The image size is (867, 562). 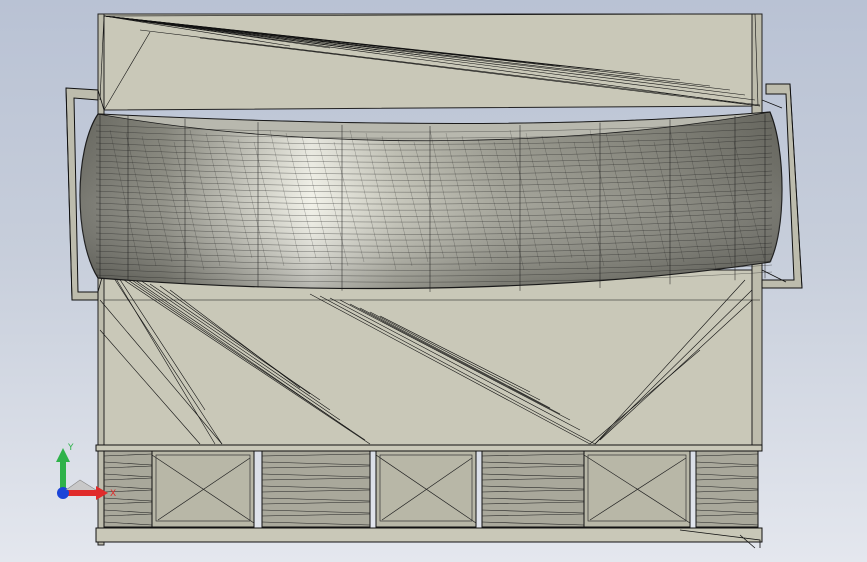 I want to click on roller-row, so click(x=431, y=489).